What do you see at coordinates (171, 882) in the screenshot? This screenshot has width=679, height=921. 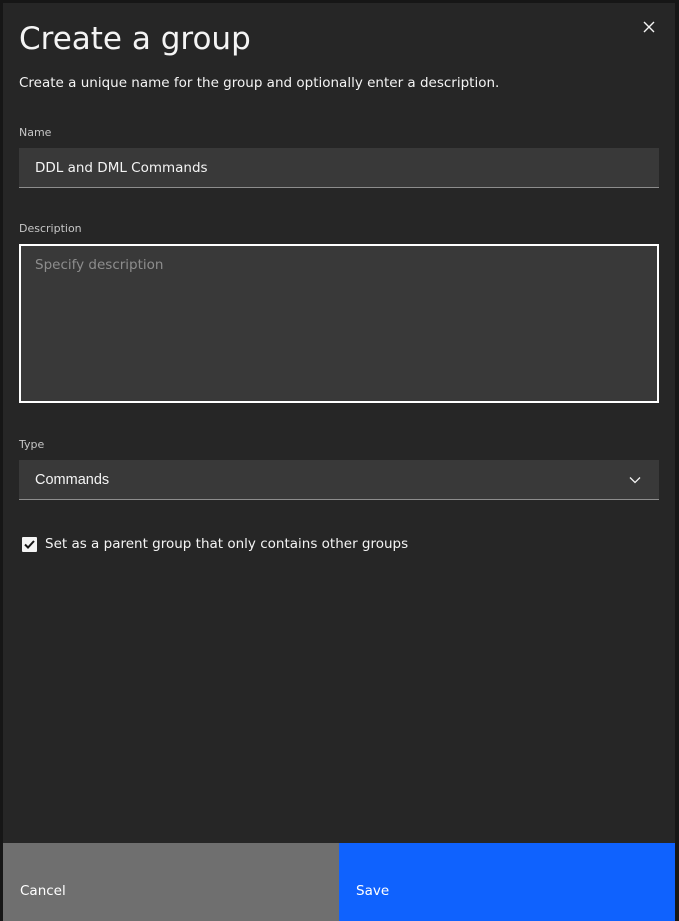 I see `cancel-button: Cancel` at bounding box center [171, 882].